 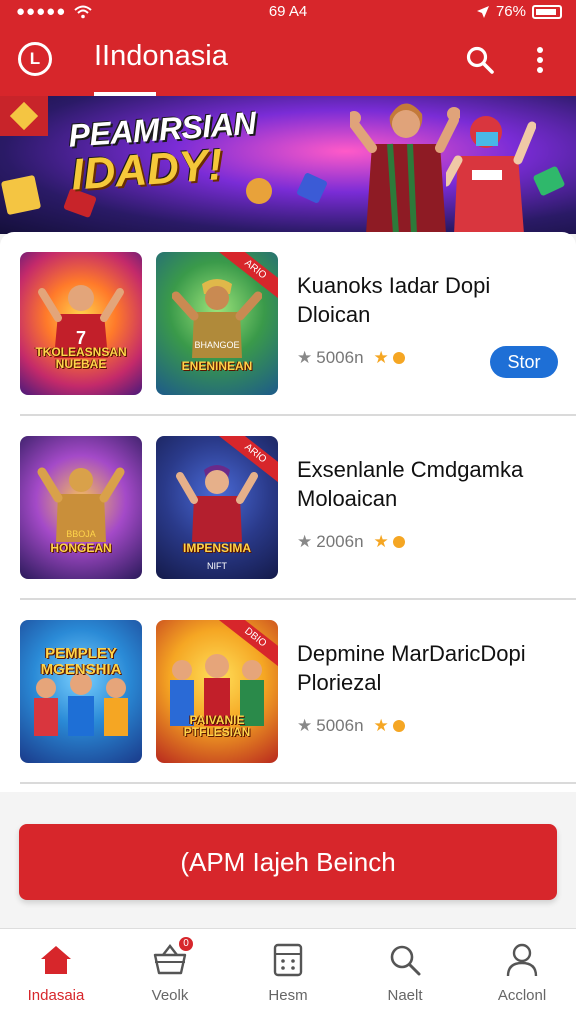 I want to click on thumbnail-subcaption: BHANGOE, so click(x=217, y=345).